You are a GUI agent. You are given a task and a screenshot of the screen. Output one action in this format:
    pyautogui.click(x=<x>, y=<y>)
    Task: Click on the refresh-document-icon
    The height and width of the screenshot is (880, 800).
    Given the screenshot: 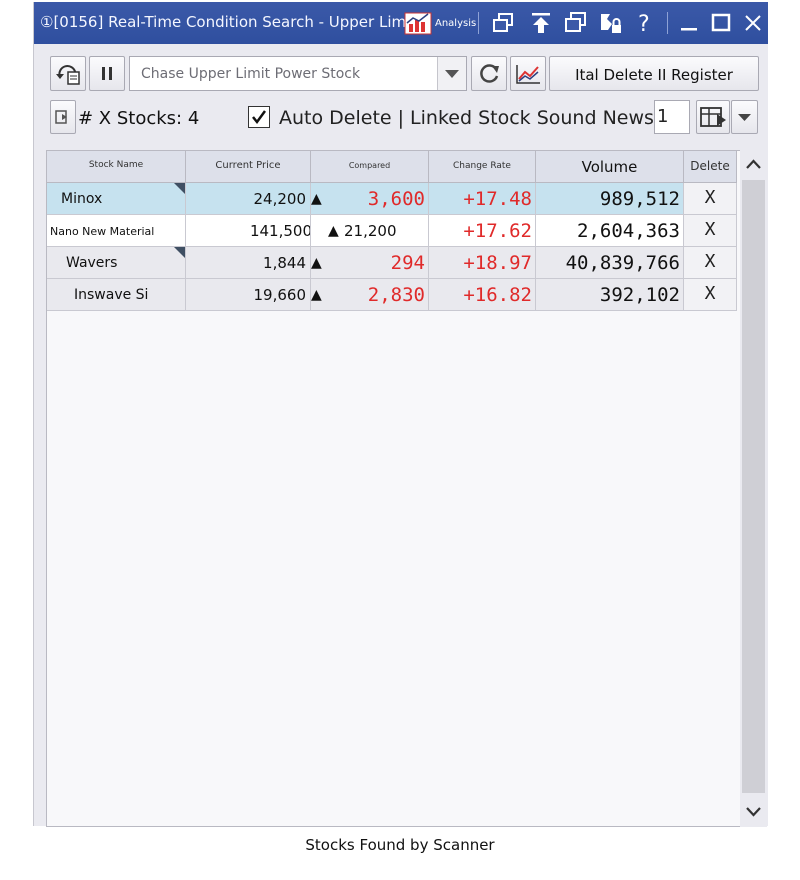 What is the action you would take?
    pyautogui.click(x=68, y=75)
    